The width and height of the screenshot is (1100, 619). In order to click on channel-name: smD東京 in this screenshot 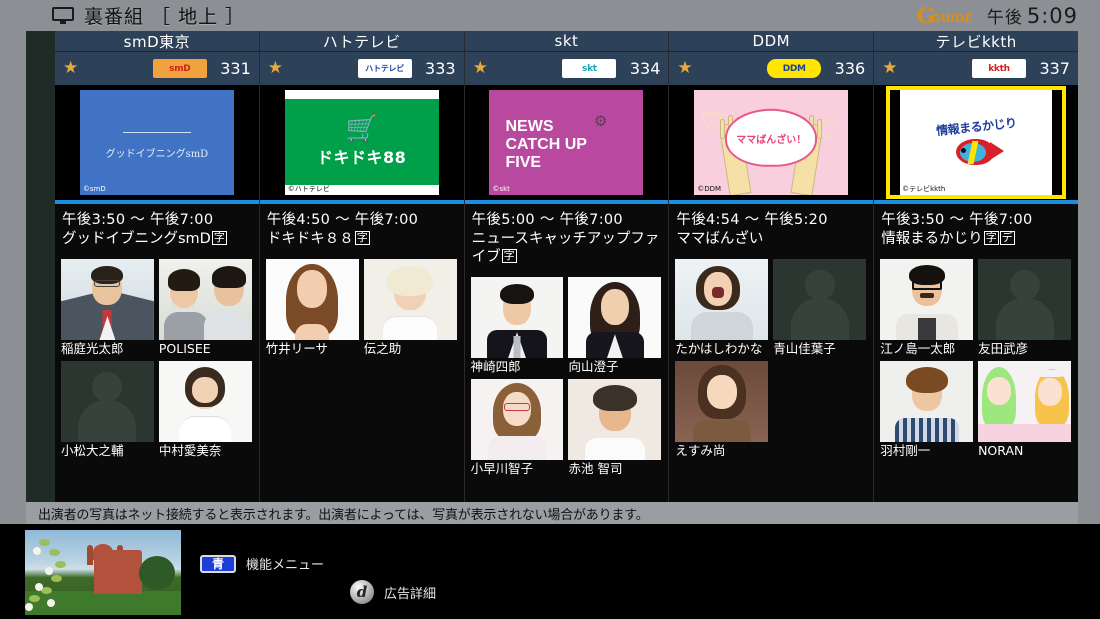, I will do `click(157, 41)`.